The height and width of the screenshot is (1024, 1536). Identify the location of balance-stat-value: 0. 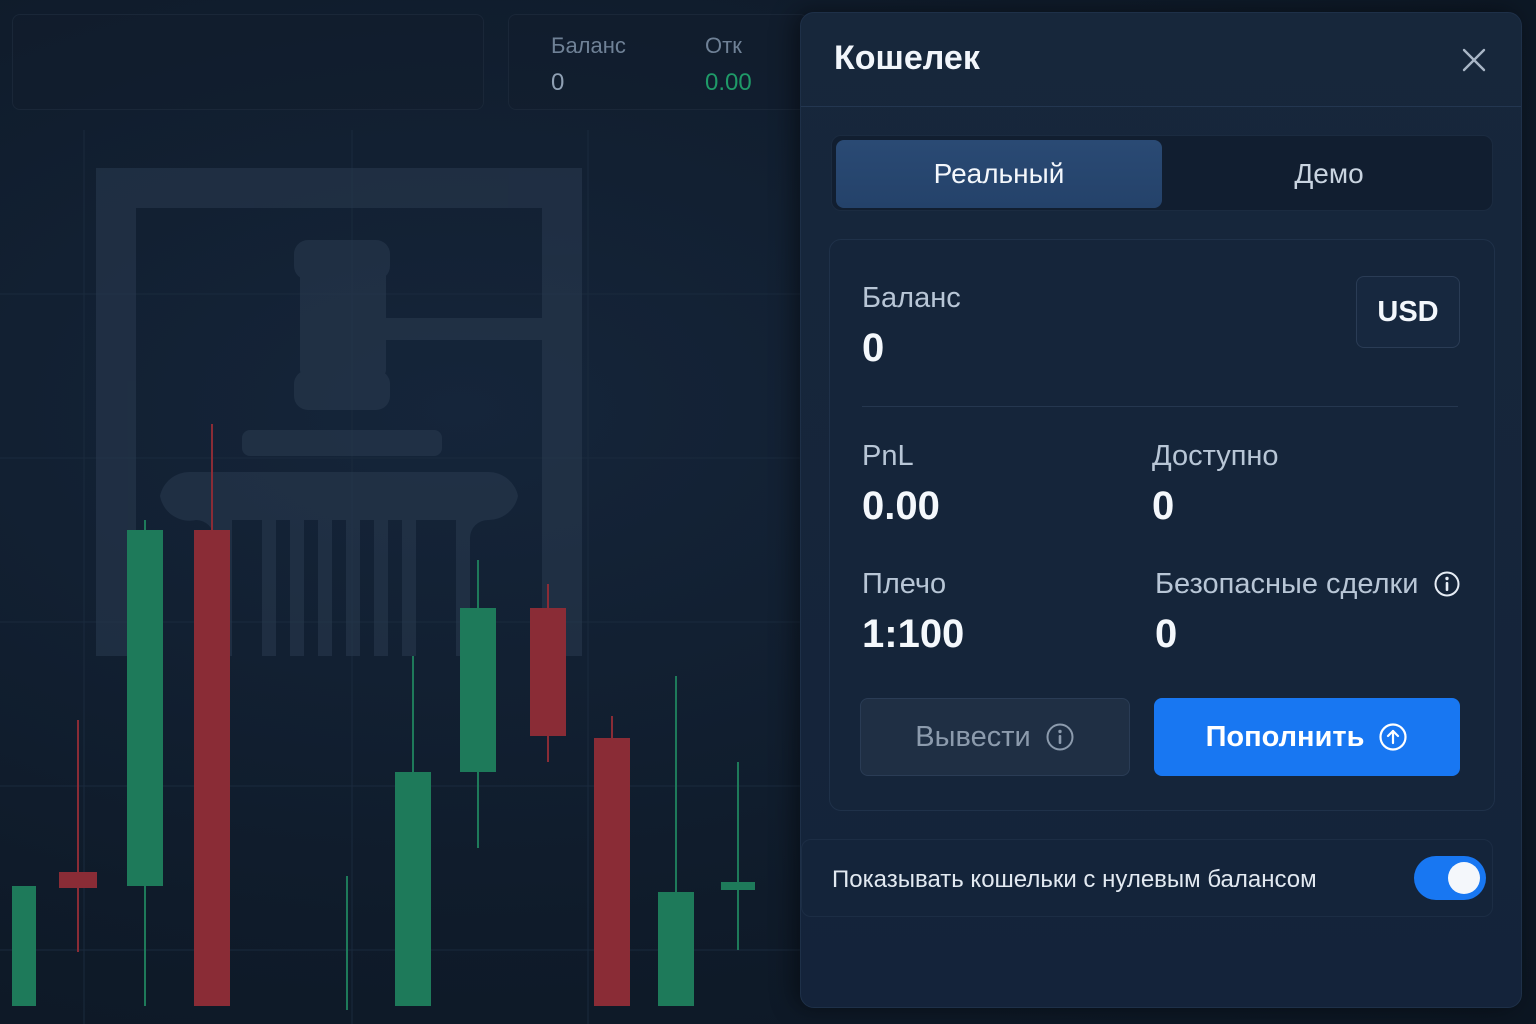
(558, 82).